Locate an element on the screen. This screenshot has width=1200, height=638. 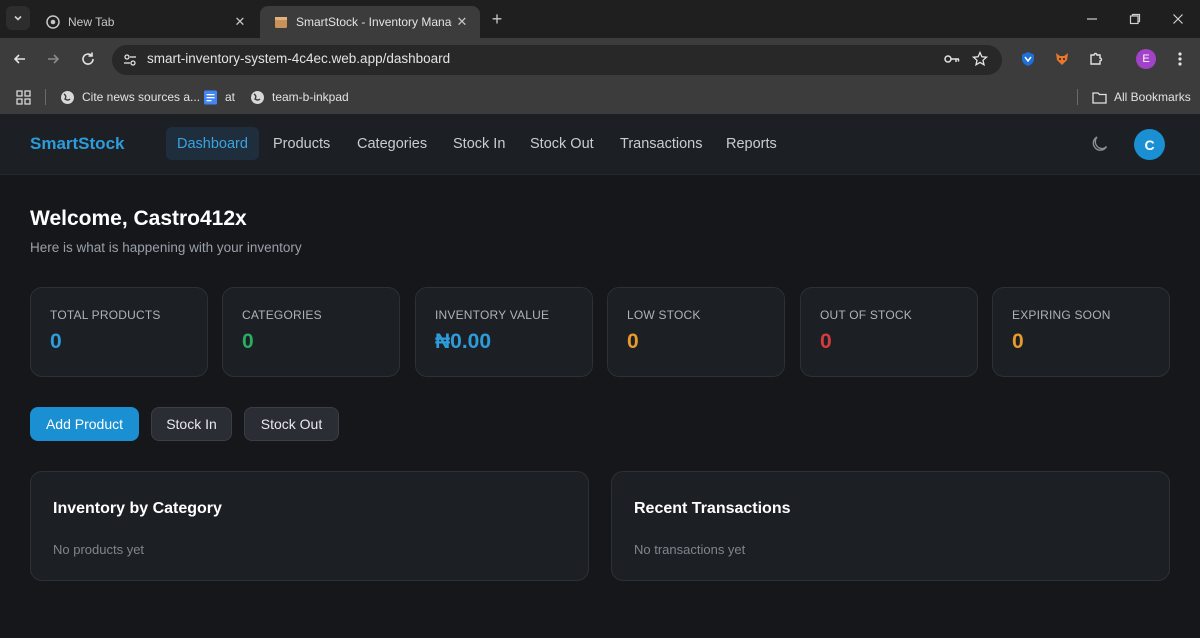
moon-icon is located at coordinates (1100, 144).